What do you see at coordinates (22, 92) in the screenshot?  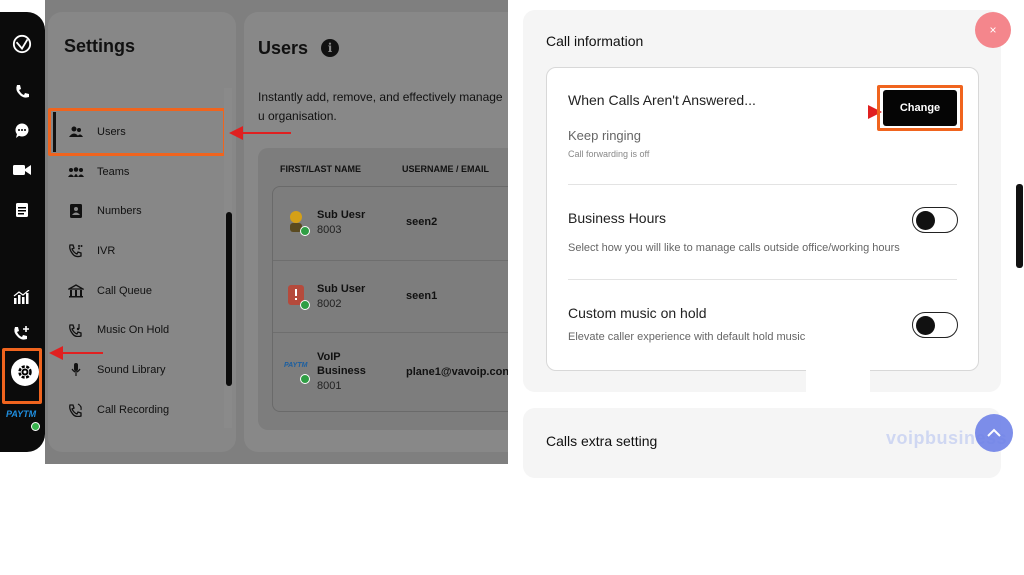 I see `phone-icon` at bounding box center [22, 92].